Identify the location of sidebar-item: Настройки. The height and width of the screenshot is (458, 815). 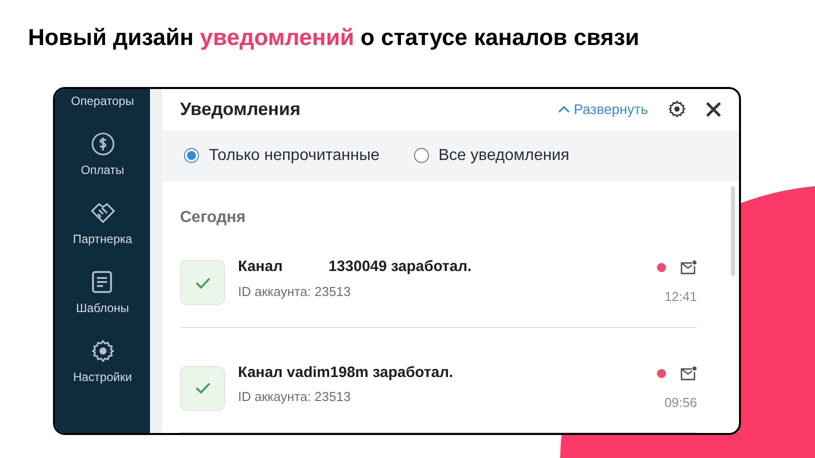
(102, 377).